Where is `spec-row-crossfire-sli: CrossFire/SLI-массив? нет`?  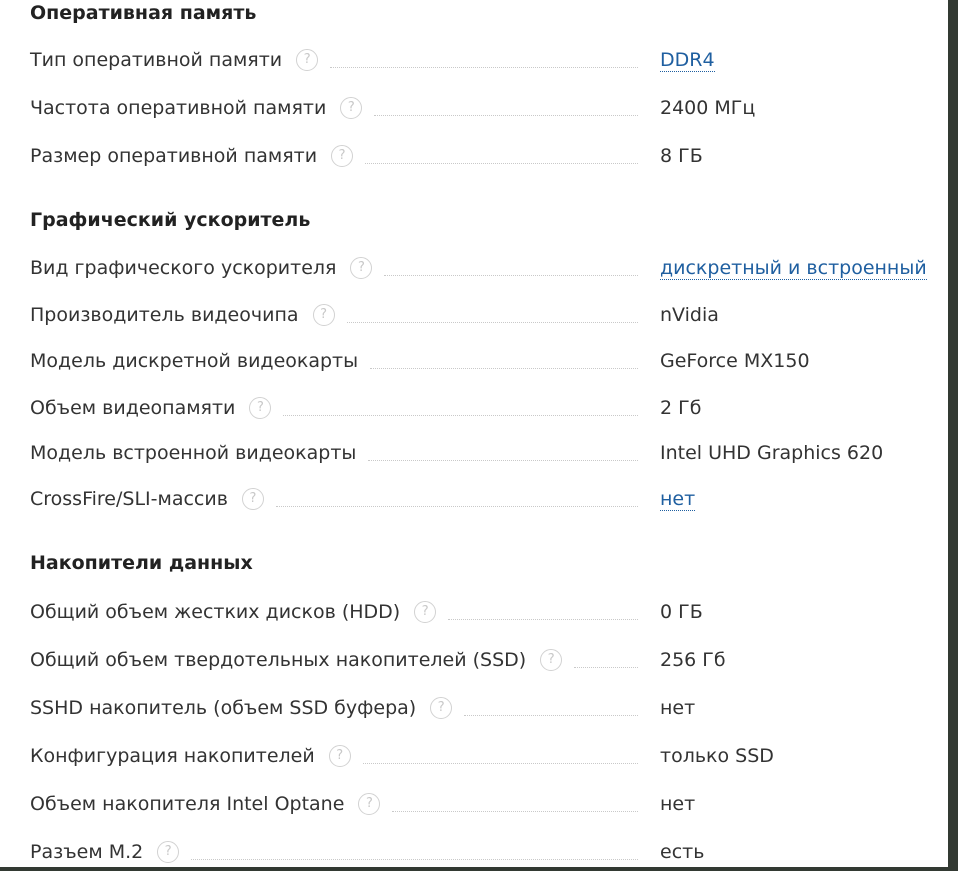 spec-row-crossfire-sli: CrossFire/SLI-массив? нет is located at coordinates (485, 499).